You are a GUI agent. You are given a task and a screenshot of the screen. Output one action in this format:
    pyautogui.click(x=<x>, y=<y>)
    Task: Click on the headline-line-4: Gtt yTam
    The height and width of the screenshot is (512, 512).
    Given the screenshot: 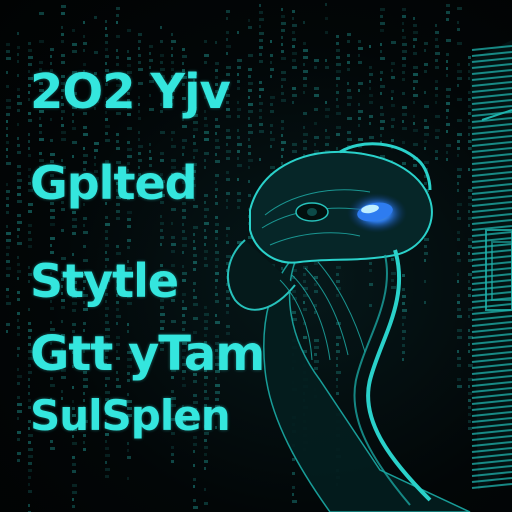 What is the action you would take?
    pyautogui.click(x=147, y=354)
    